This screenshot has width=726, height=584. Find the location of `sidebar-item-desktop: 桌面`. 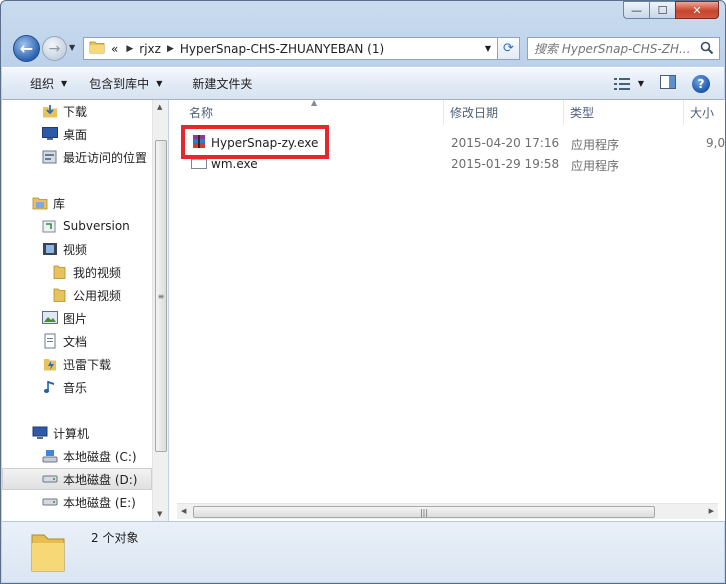

sidebar-item-desktop: 桌面 is located at coordinates (44, 134).